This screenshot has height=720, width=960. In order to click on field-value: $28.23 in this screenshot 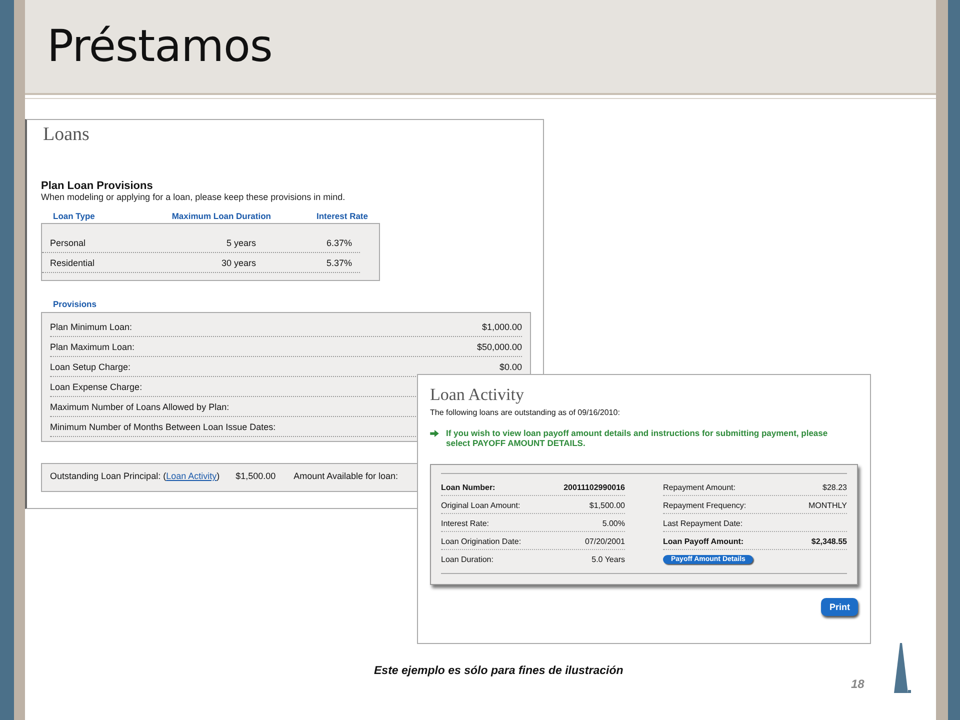, I will do `click(834, 487)`.